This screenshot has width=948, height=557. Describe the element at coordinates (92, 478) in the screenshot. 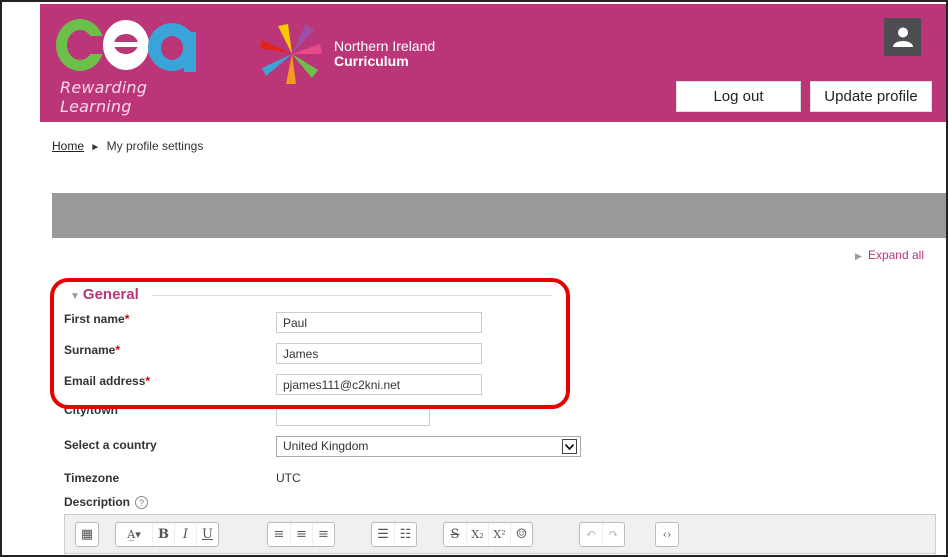

I see `timezone-label: Timezone` at that location.